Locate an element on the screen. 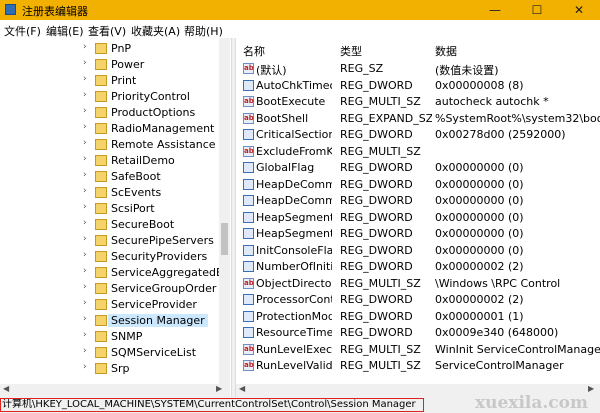 The width and height of the screenshot is (600, 413). tree-item: › ScsiPort is located at coordinates (114, 209).